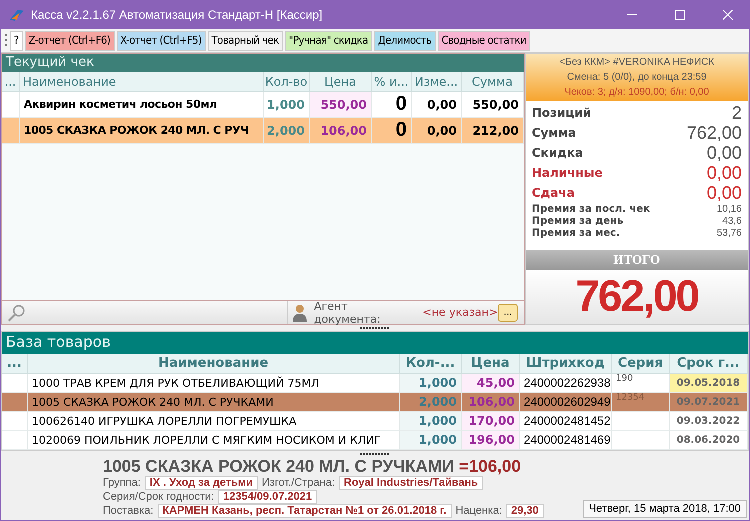 The height and width of the screenshot is (521, 750). What do you see at coordinates (122, 483) in the screenshot?
I see `detail-label: Группа:` at bounding box center [122, 483].